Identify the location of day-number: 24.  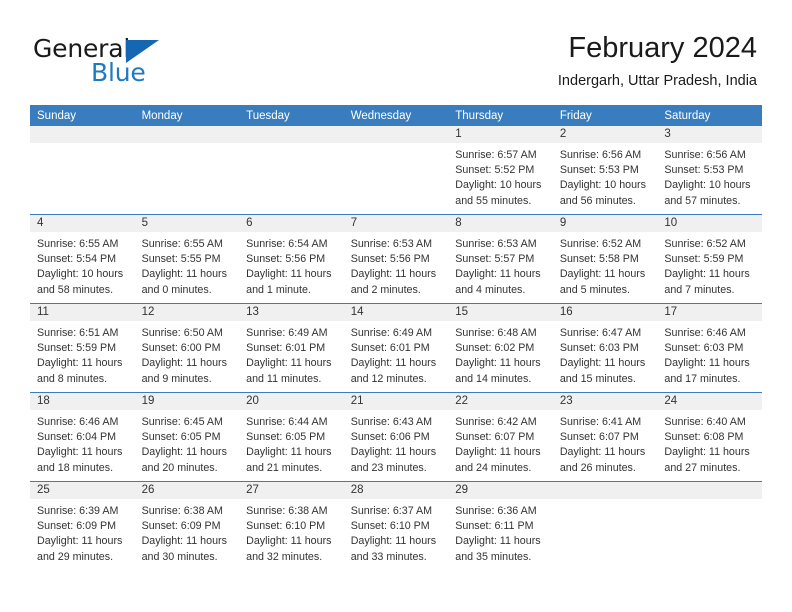
(709, 401).